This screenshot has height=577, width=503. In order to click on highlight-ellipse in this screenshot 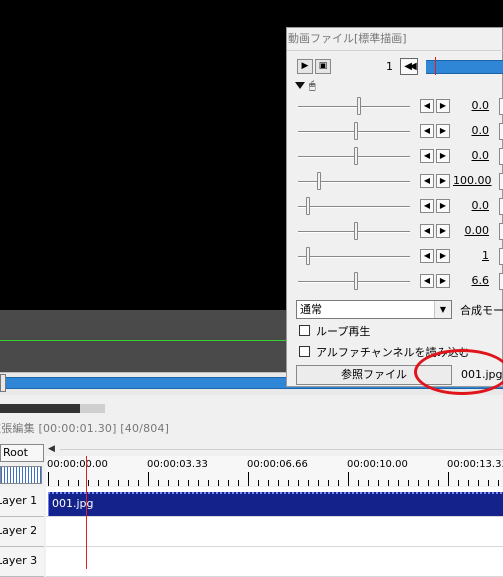, I will do `click(458, 372)`.